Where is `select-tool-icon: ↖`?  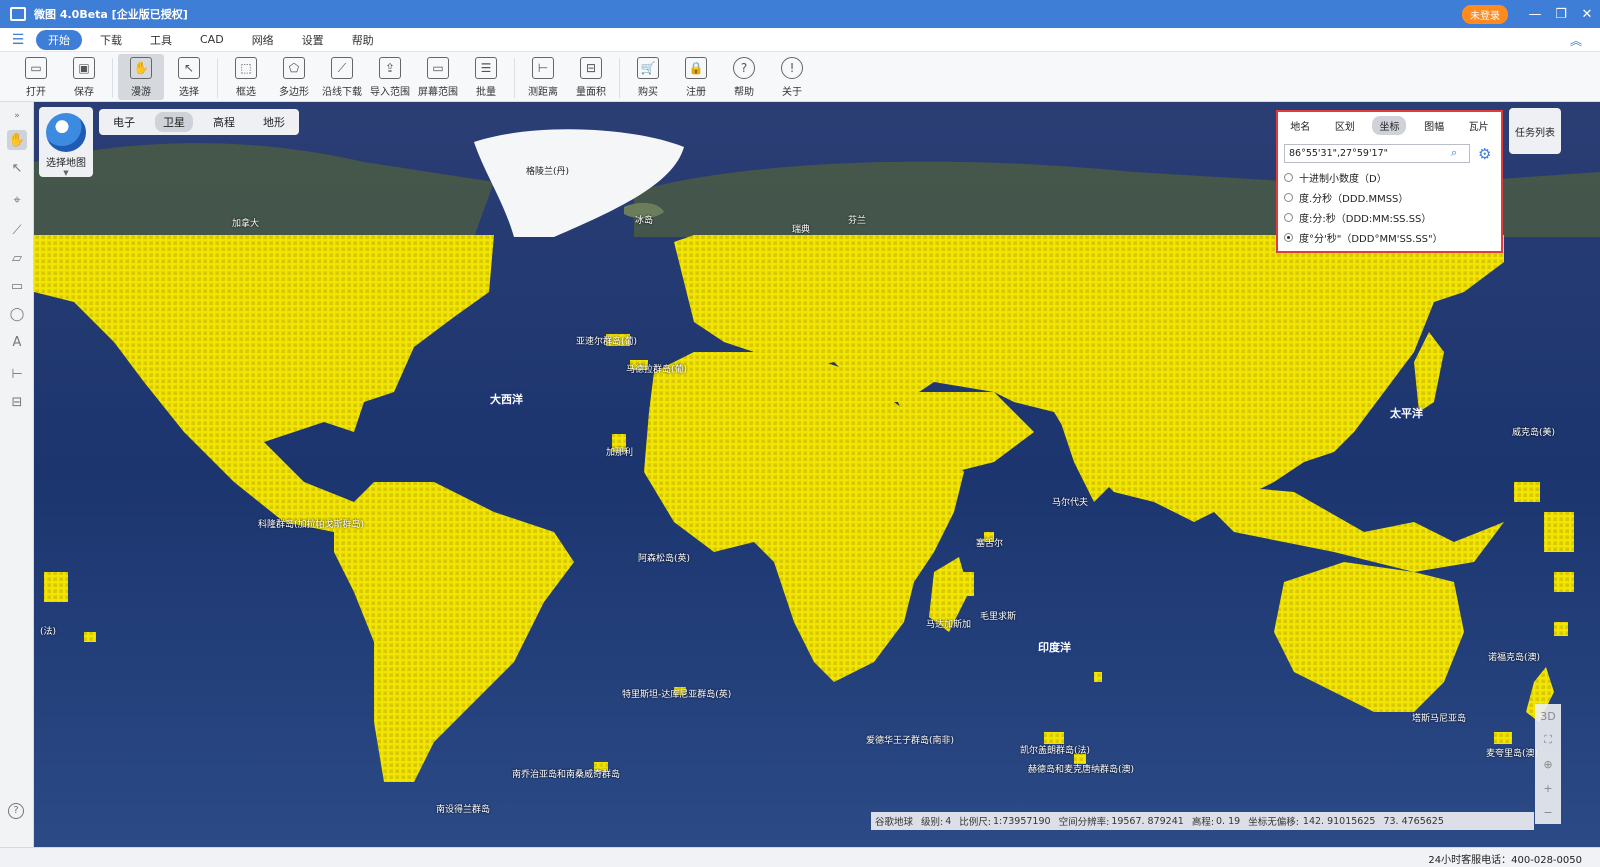 select-tool-icon: ↖ is located at coordinates (17, 168).